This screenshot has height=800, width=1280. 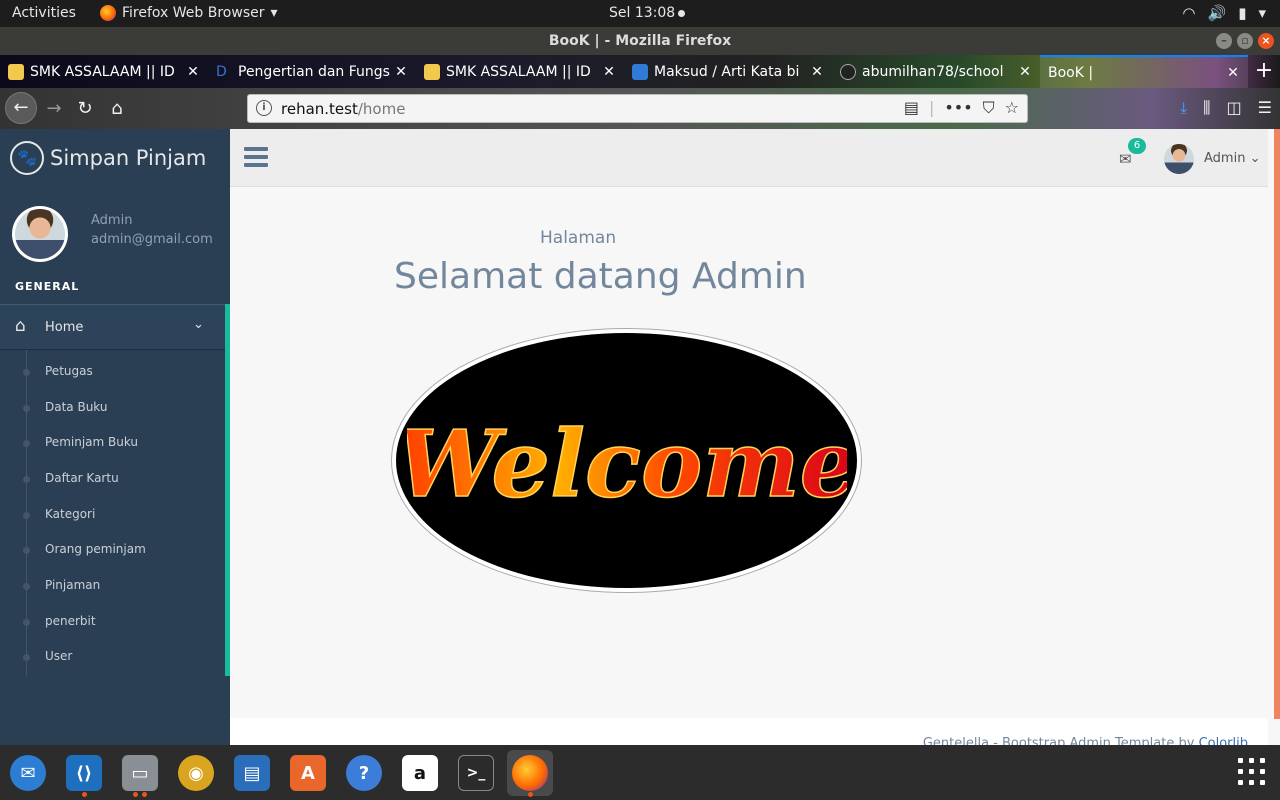 I want to click on thunderbird-launcher: ✉, so click(x=28, y=773).